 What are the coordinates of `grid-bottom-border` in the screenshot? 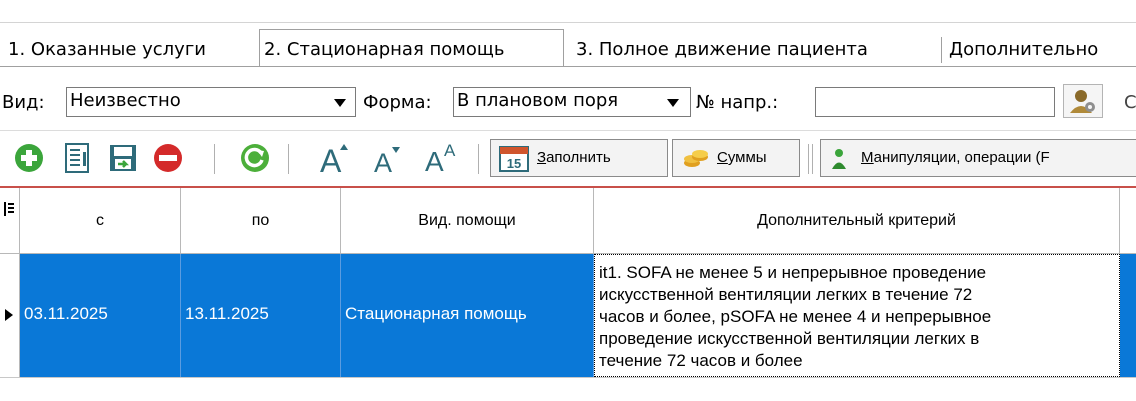 It's located at (568, 377).